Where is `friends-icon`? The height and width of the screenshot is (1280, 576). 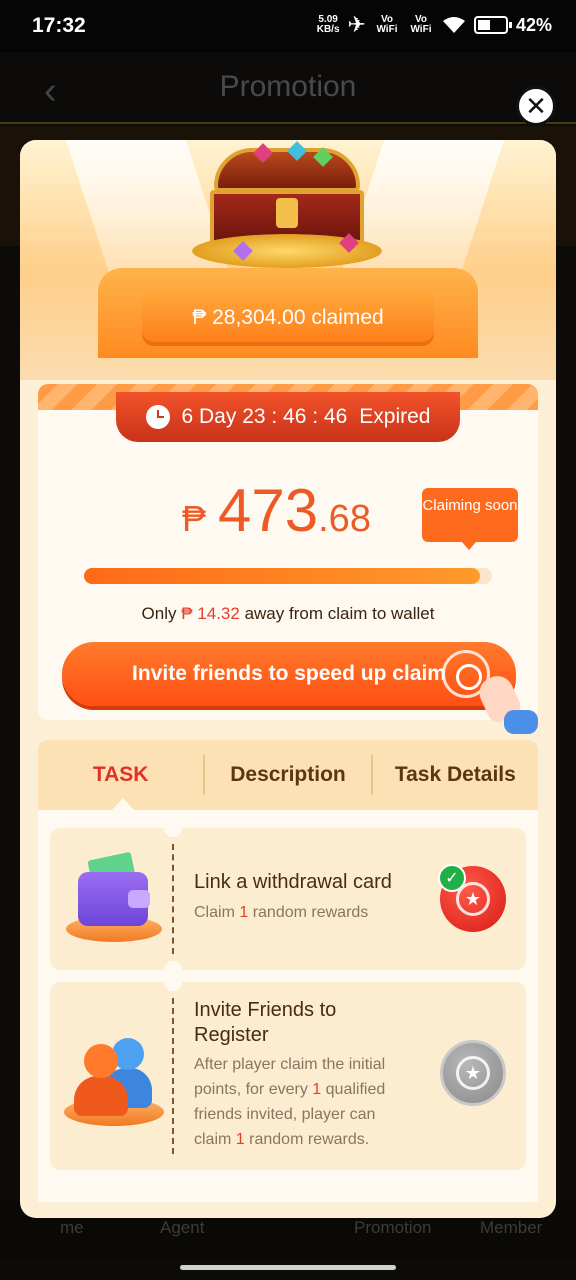 friends-icon is located at coordinates (114, 1082).